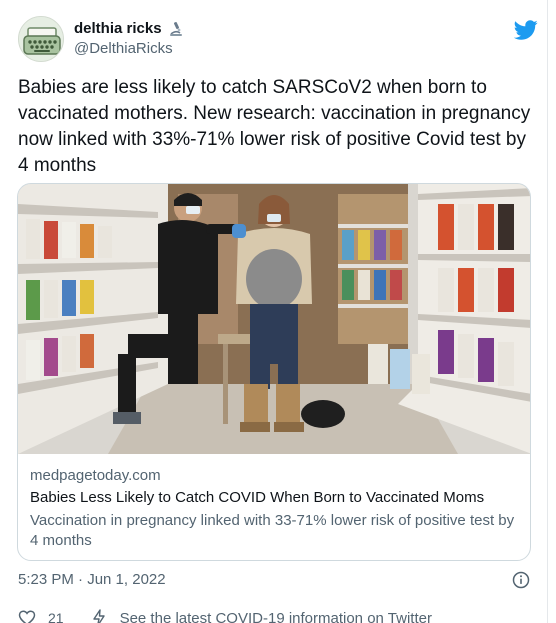 The width and height of the screenshot is (556, 623). What do you see at coordinates (118, 28) in the screenshot?
I see `display-name: delthia ricks` at bounding box center [118, 28].